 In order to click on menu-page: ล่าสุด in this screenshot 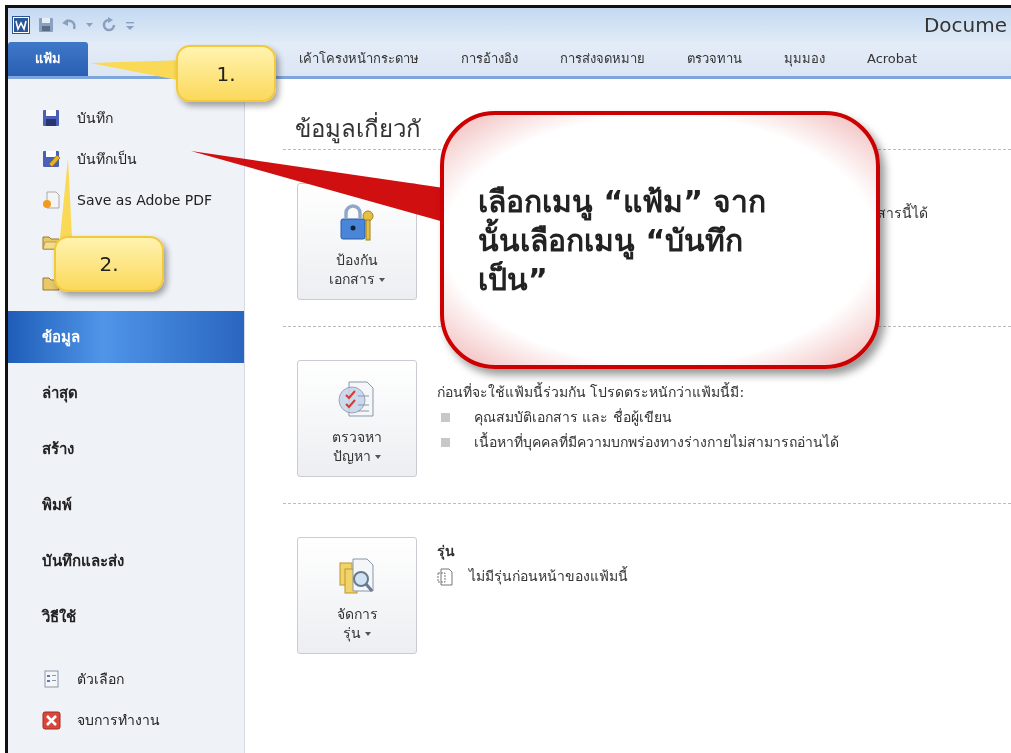, I will do `click(126, 393)`.